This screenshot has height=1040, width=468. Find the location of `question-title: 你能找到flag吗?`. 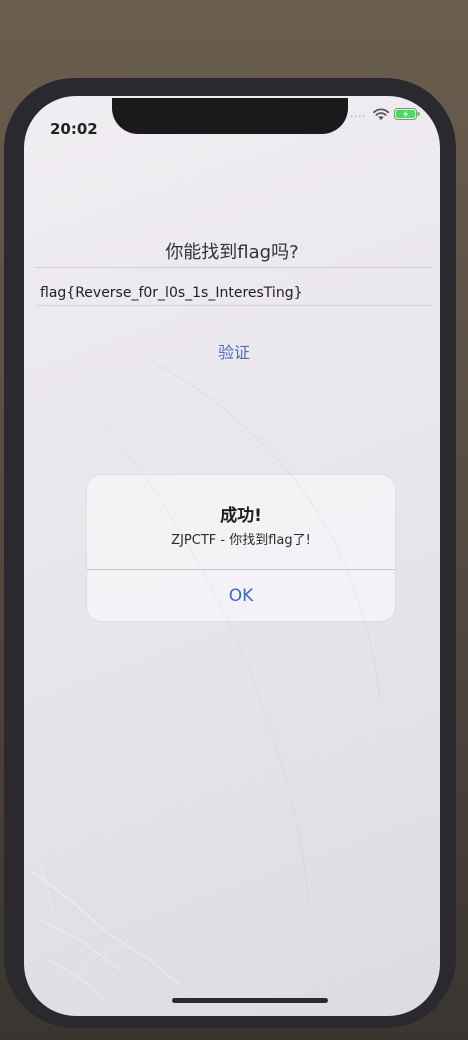

question-title: 你能找到flag吗? is located at coordinates (232, 252).